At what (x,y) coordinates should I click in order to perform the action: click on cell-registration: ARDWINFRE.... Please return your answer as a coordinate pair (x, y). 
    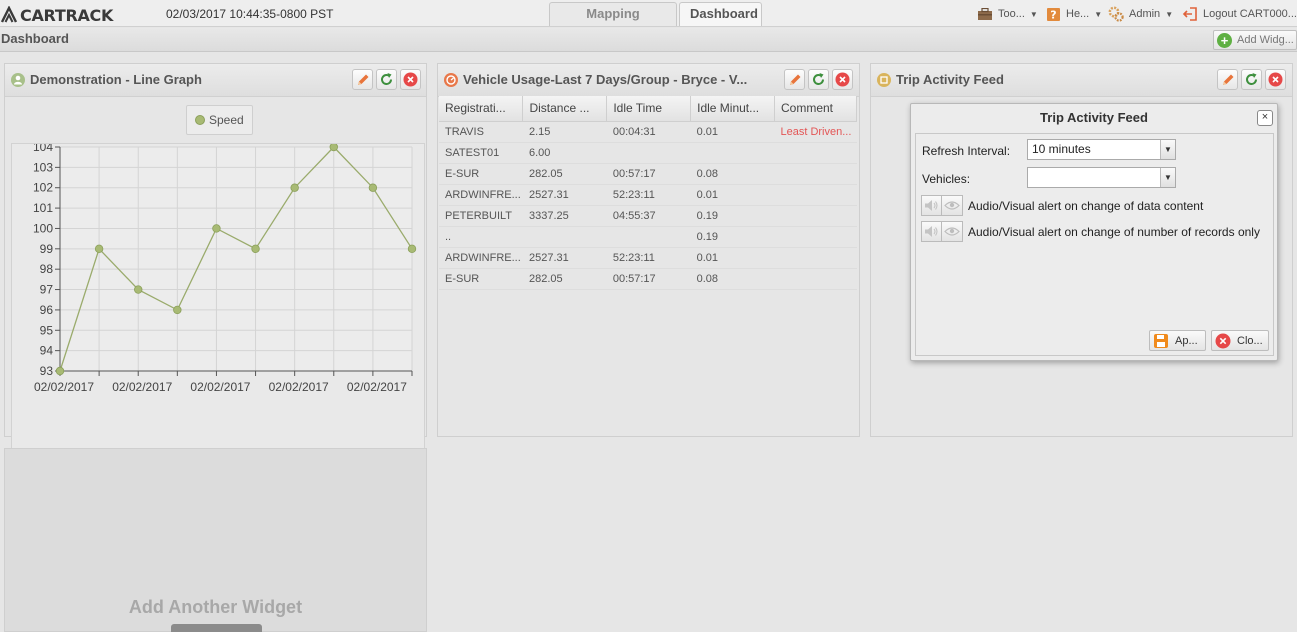
    Looking at the image, I should click on (481, 195).